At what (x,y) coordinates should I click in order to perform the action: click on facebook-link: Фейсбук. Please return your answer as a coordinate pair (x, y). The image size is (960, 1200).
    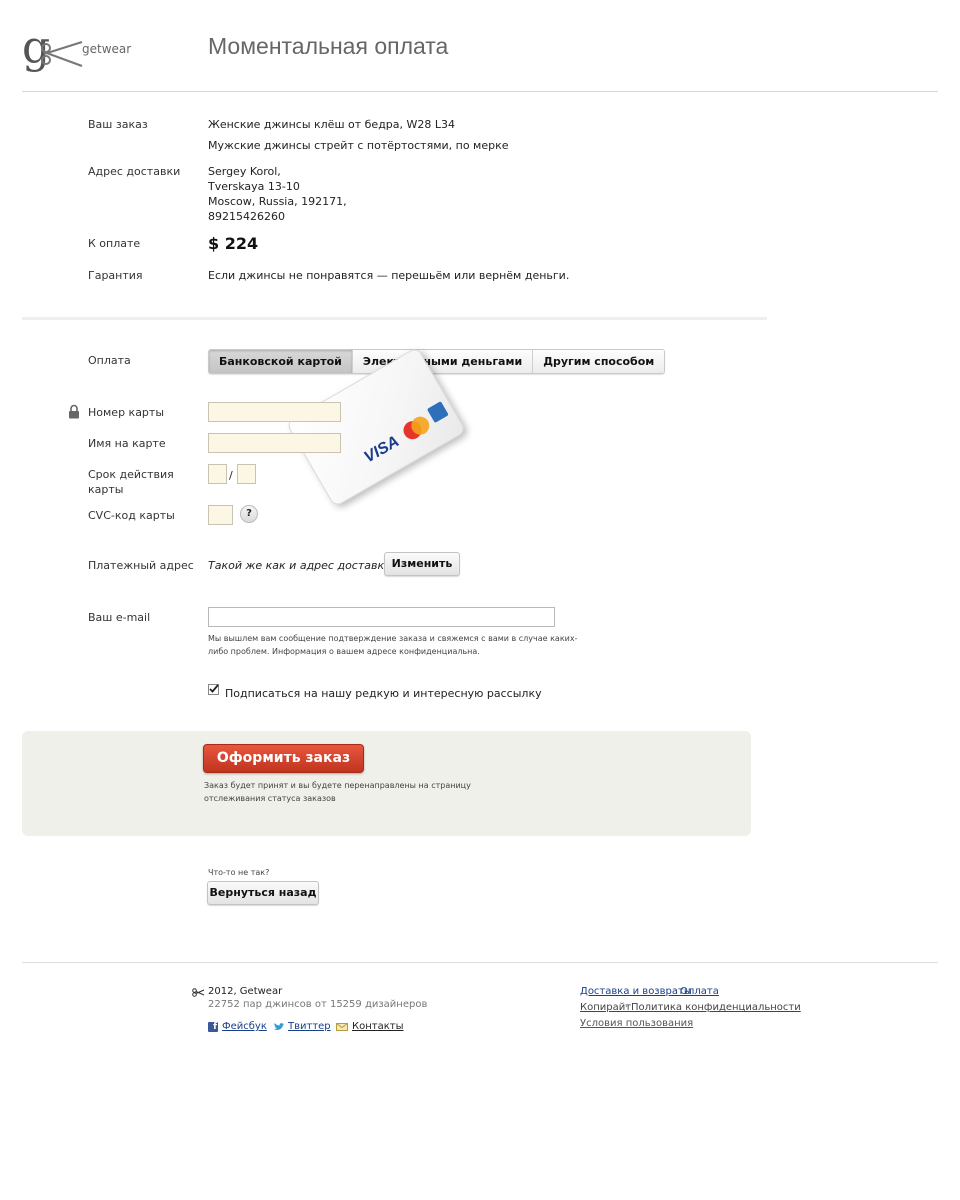
    Looking at the image, I should click on (244, 1026).